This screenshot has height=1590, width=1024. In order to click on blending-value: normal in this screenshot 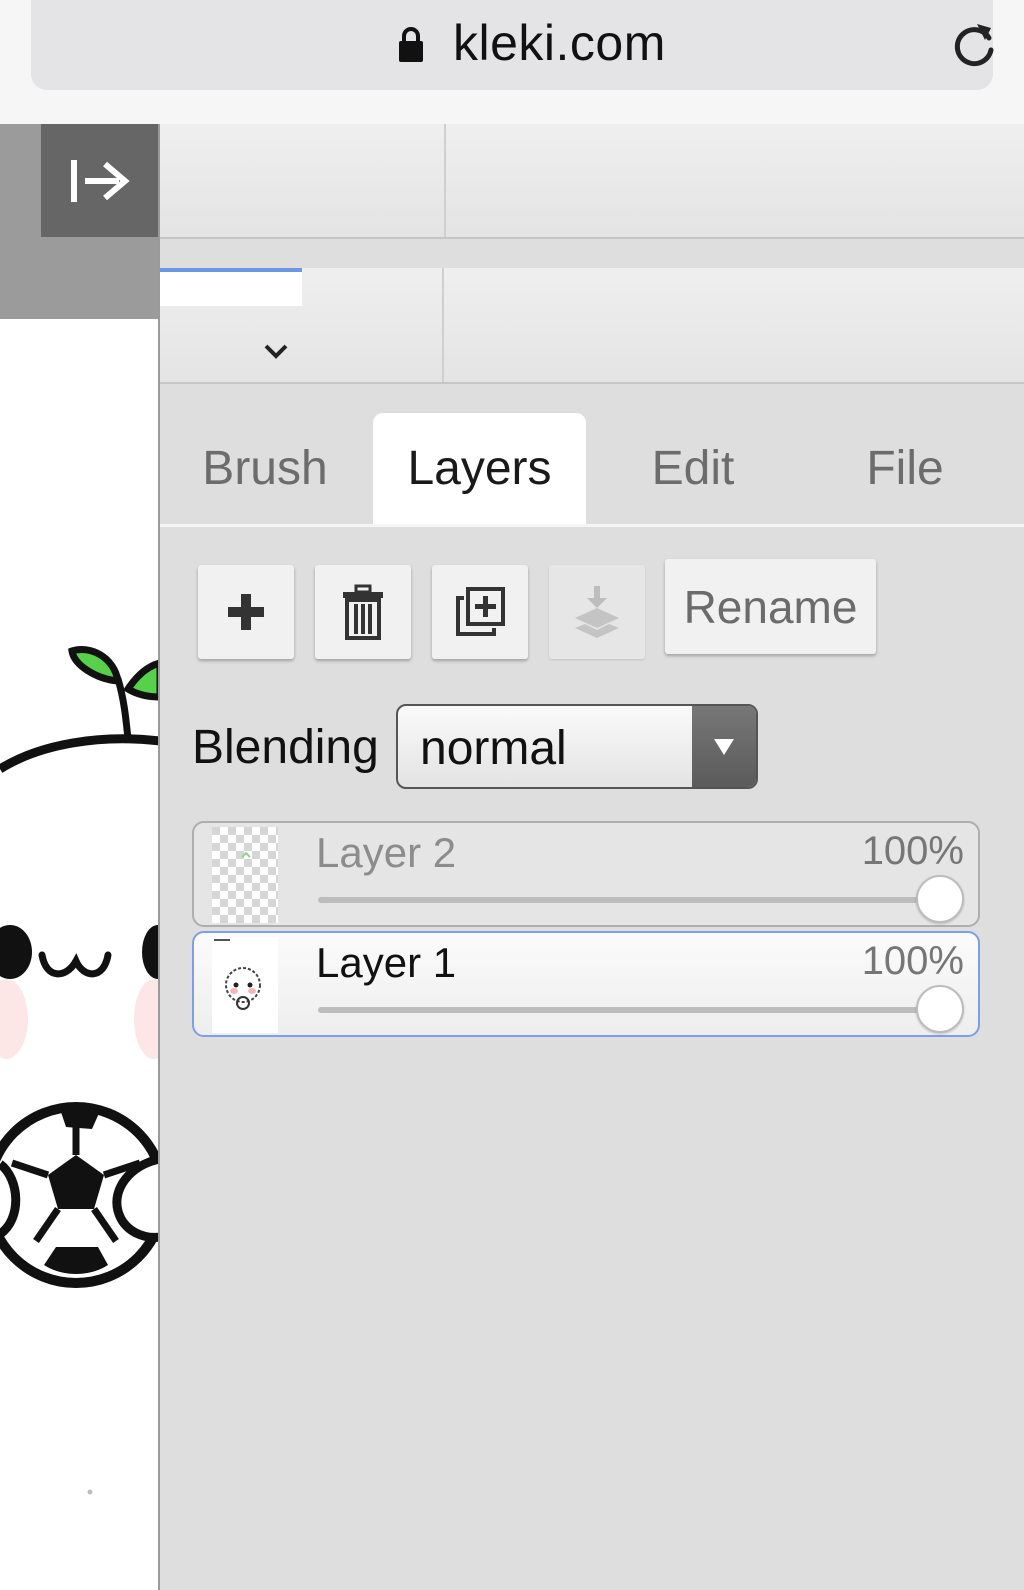, I will do `click(493, 748)`.